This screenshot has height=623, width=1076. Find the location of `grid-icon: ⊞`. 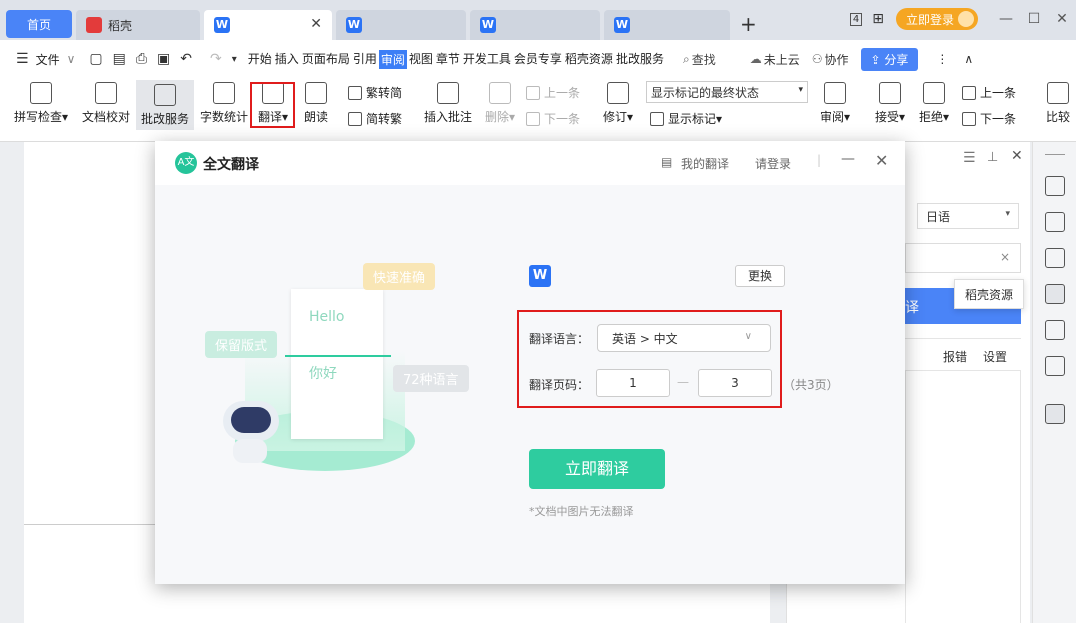

grid-icon: ⊞ is located at coordinates (878, 19).